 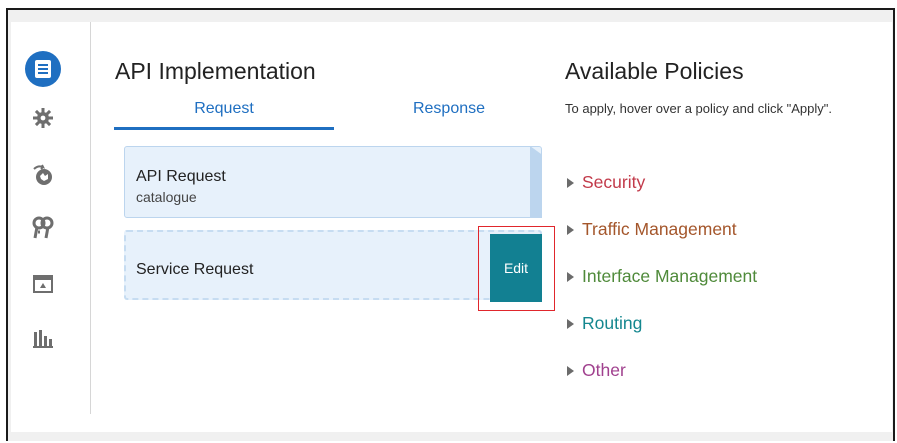 I want to click on tab-request: Request, so click(x=224, y=115).